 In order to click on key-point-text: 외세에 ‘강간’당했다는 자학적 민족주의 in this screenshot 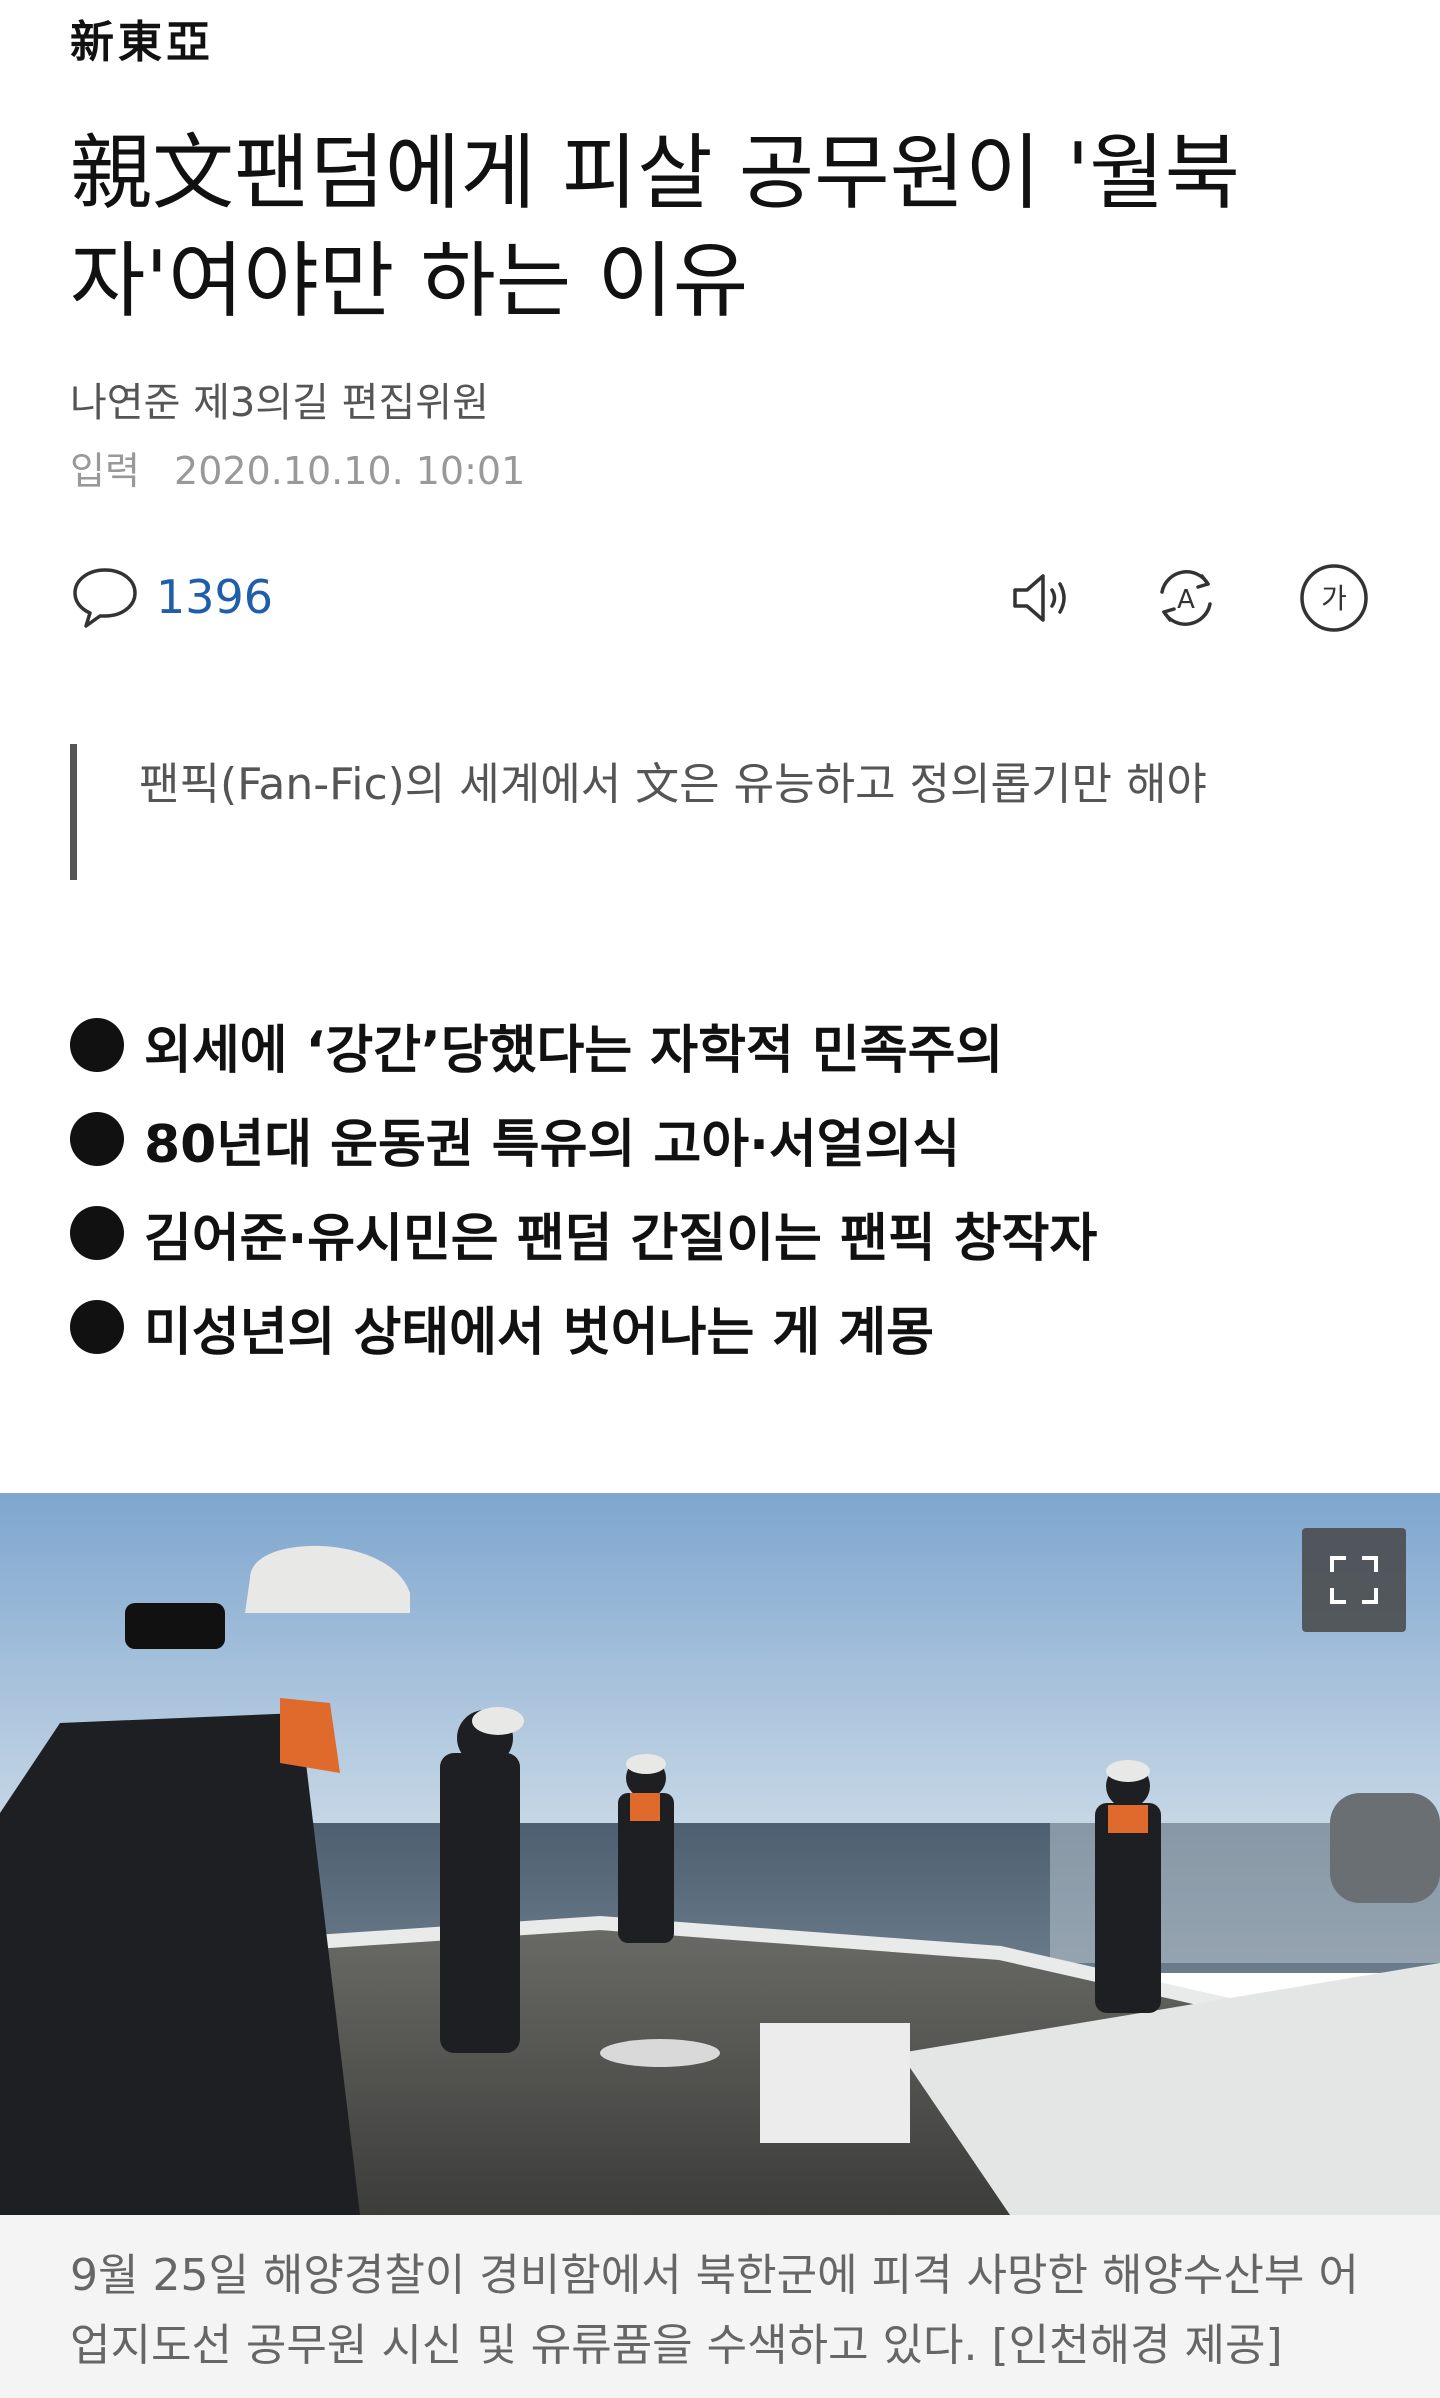, I will do `click(574, 1050)`.